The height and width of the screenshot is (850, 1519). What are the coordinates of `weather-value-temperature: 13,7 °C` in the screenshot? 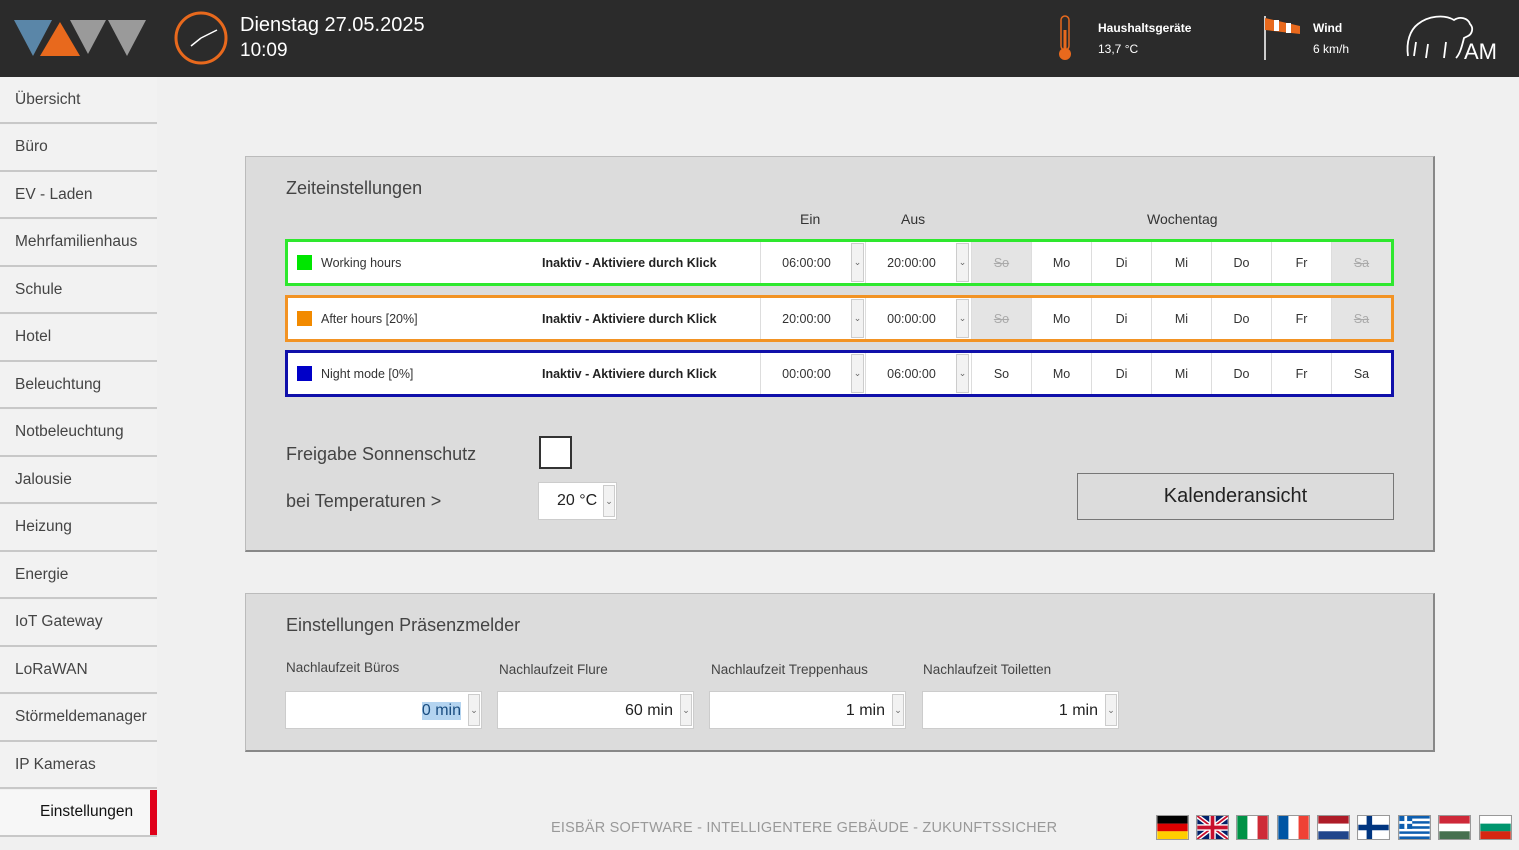 It's located at (1118, 49).